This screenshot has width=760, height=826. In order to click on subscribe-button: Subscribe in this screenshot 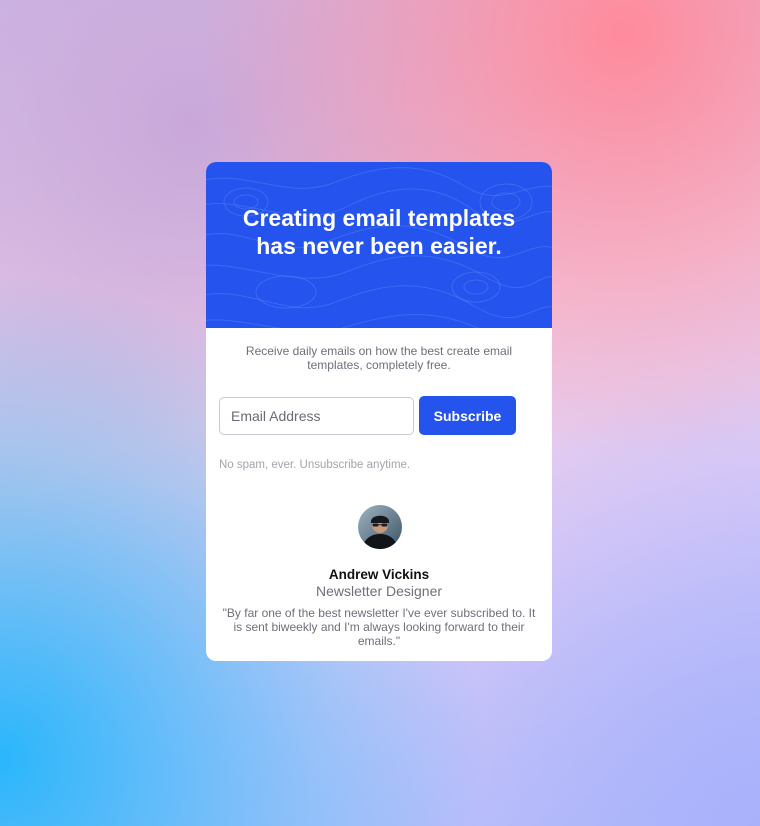, I will do `click(467, 415)`.